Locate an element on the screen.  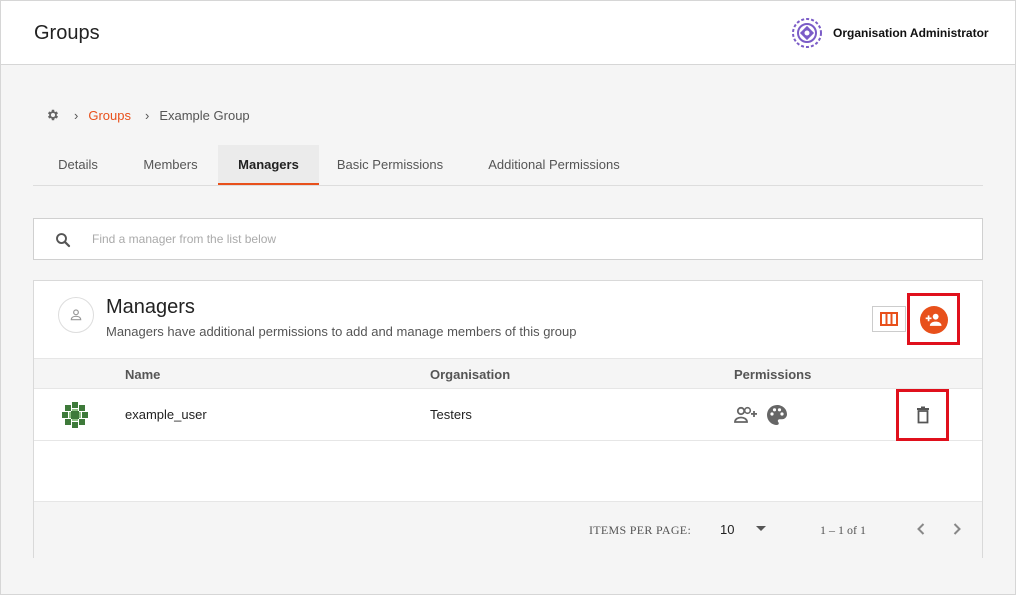
add-members-icon is located at coordinates (745, 414).